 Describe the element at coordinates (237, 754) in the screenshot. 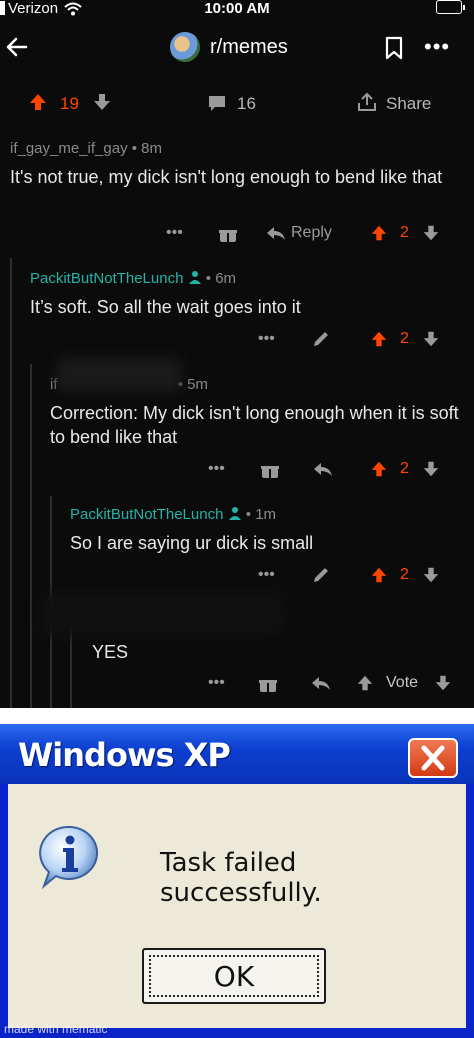

I see `dialog-titlebar: Windows XP` at that location.